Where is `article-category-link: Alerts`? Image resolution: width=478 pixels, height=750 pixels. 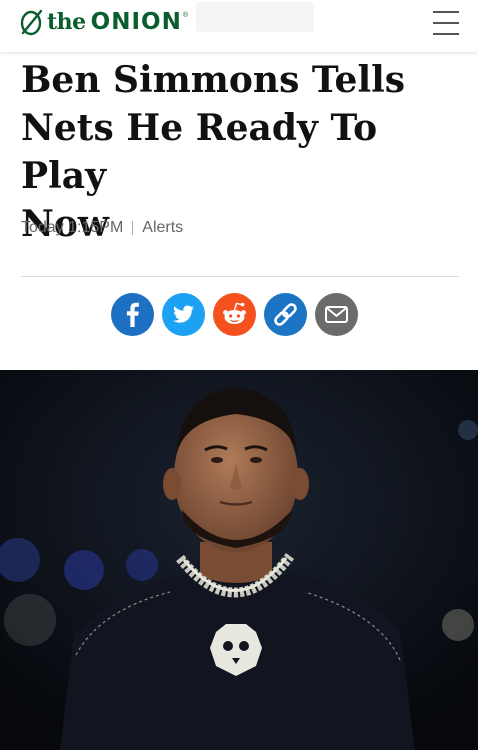
article-category-link: Alerts is located at coordinates (162, 228).